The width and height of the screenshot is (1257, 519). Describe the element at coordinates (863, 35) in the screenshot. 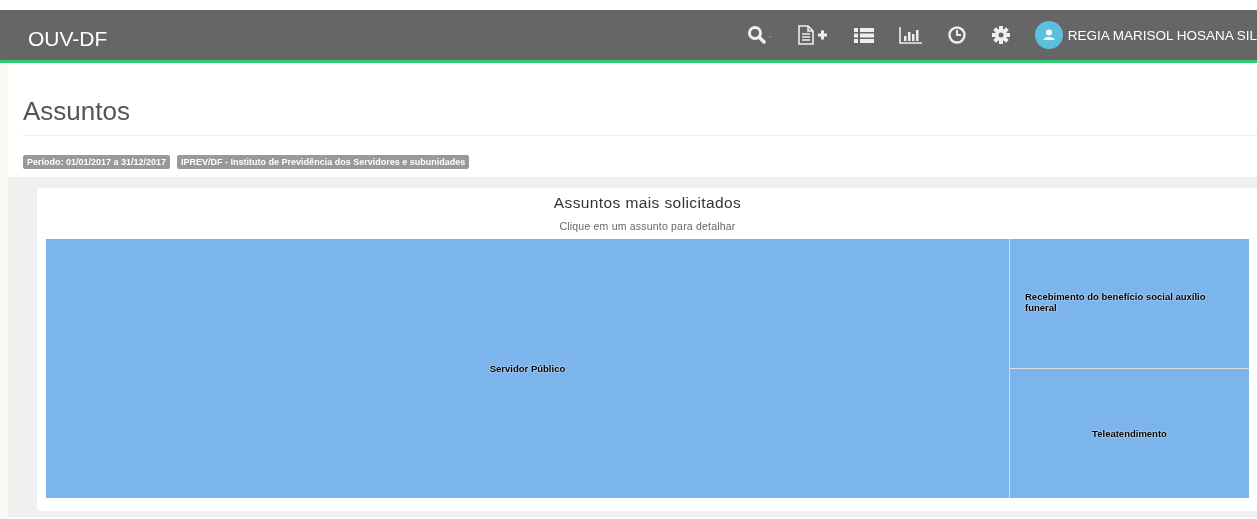

I see `list-icon` at that location.